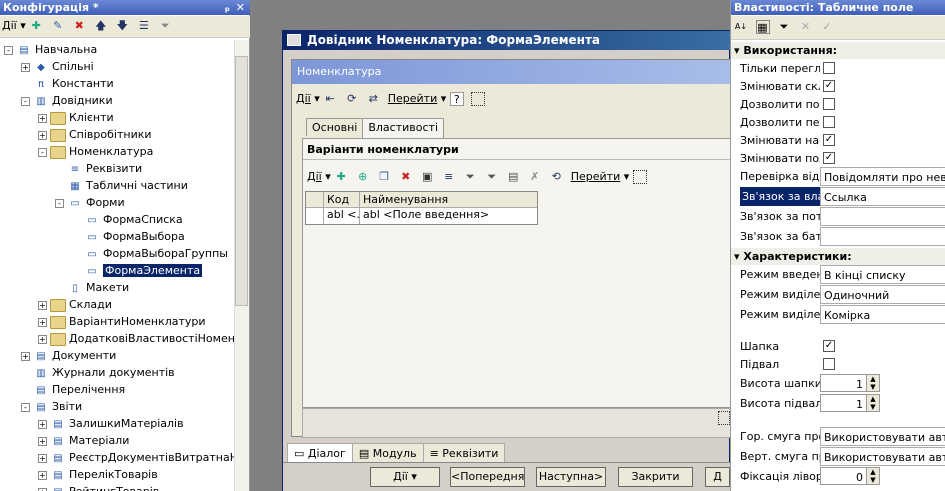  Describe the element at coordinates (136, 338) in the screenshot. I see `tree-item: + ДодатковіВластивостіНоменклату` at that location.